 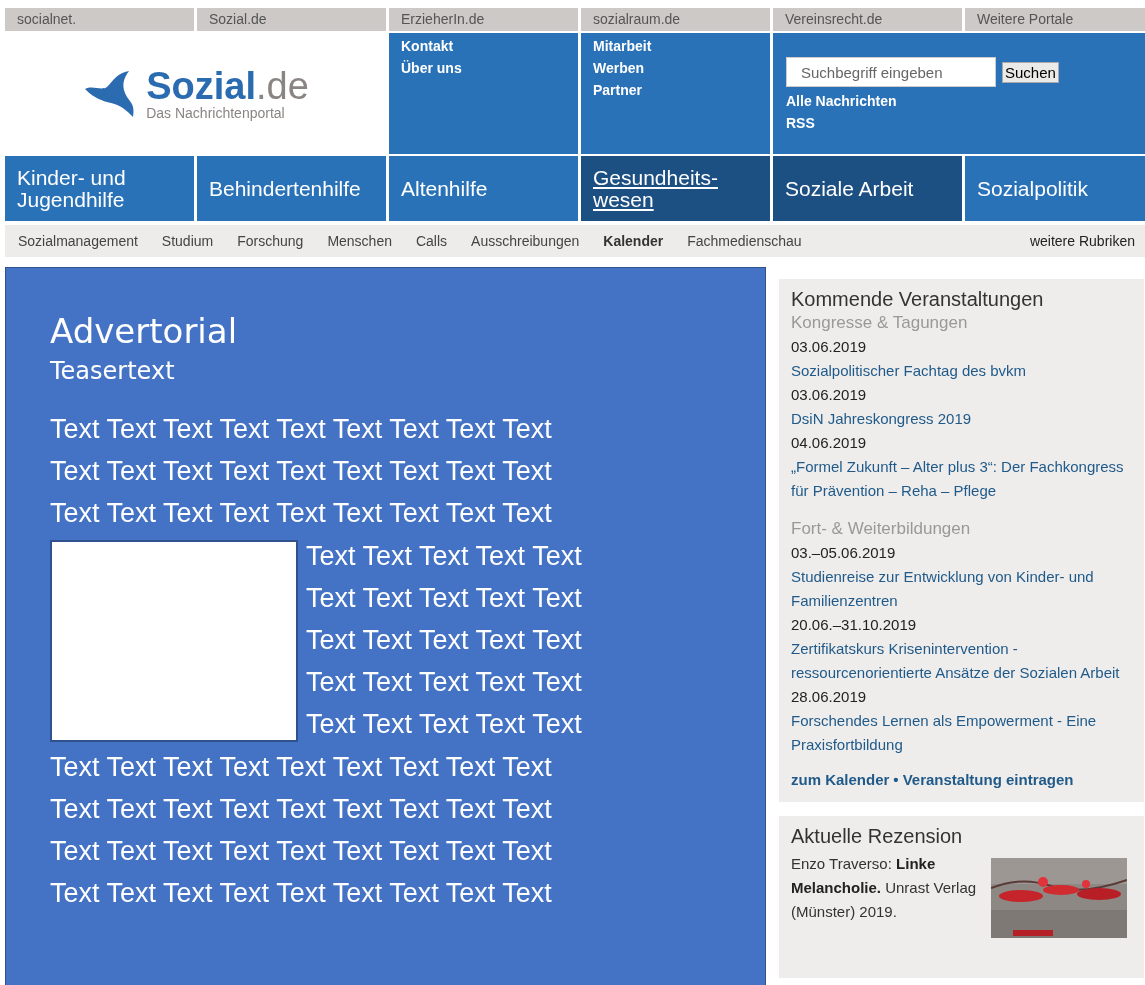 What do you see at coordinates (427, 46) in the screenshot?
I see `header-link: Kontakt` at bounding box center [427, 46].